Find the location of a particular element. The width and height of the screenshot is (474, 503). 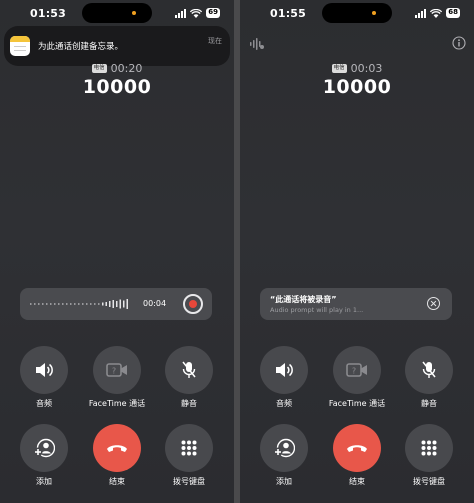

recording-elapsed: 00:04 is located at coordinates (155, 303).